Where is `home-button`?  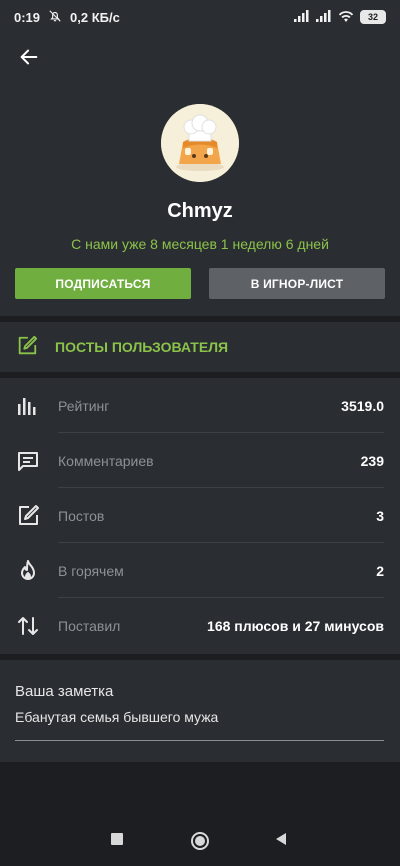
home-button is located at coordinates (200, 841).